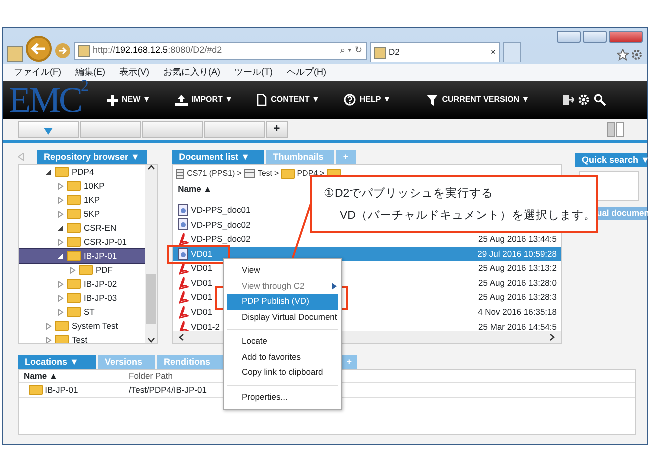 Image resolution: width=650 pixels, height=450 pixels. What do you see at coordinates (221, 225) in the screenshot?
I see `document-name: VD-PPS_doc02` at bounding box center [221, 225].